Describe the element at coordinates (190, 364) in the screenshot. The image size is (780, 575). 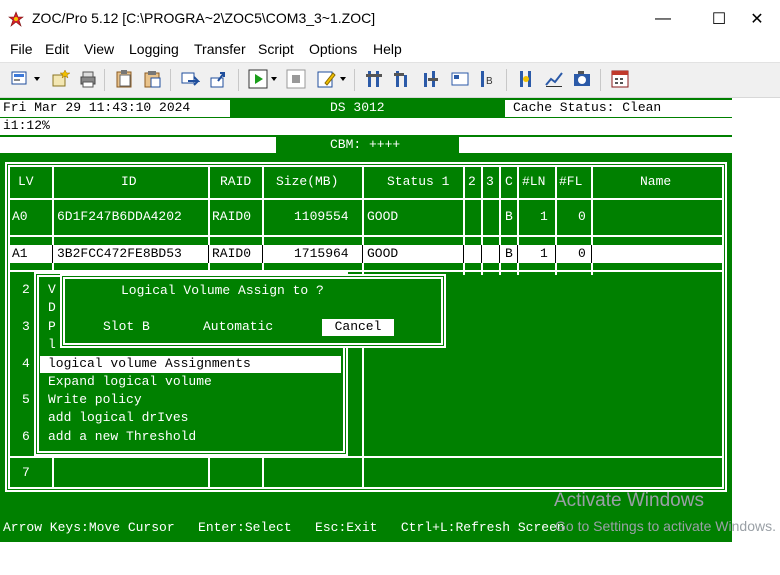
I see `menu-item-logical-volume-assignments: logical volume Assignments` at that location.